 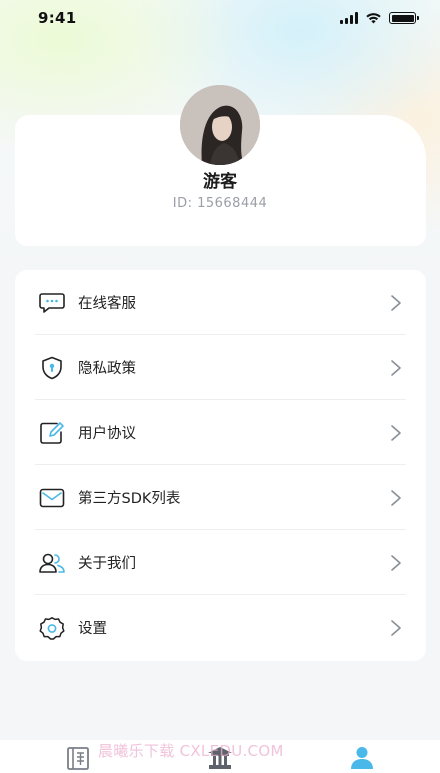 I want to click on chat-bubble-icon, so click(x=52, y=303).